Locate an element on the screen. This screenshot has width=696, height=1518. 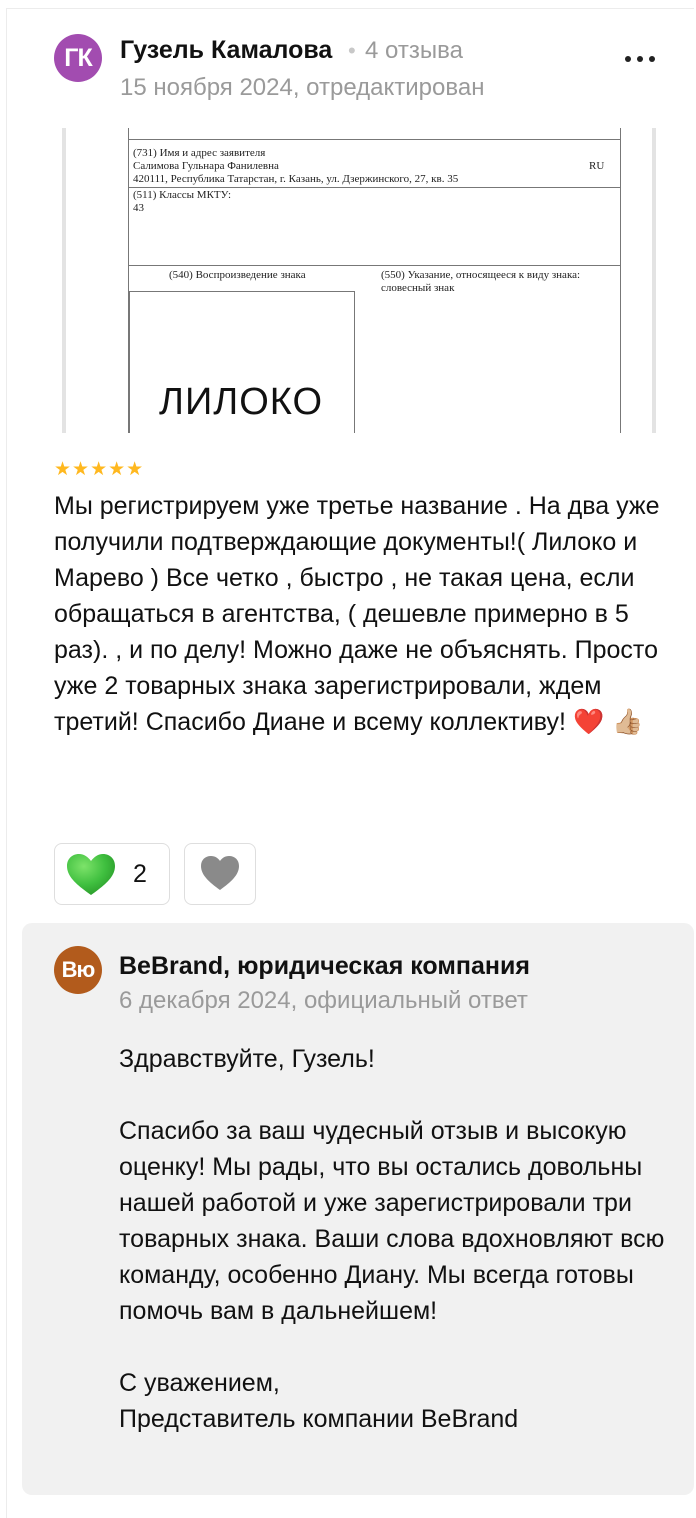
like-count: 2 is located at coordinates (140, 874).